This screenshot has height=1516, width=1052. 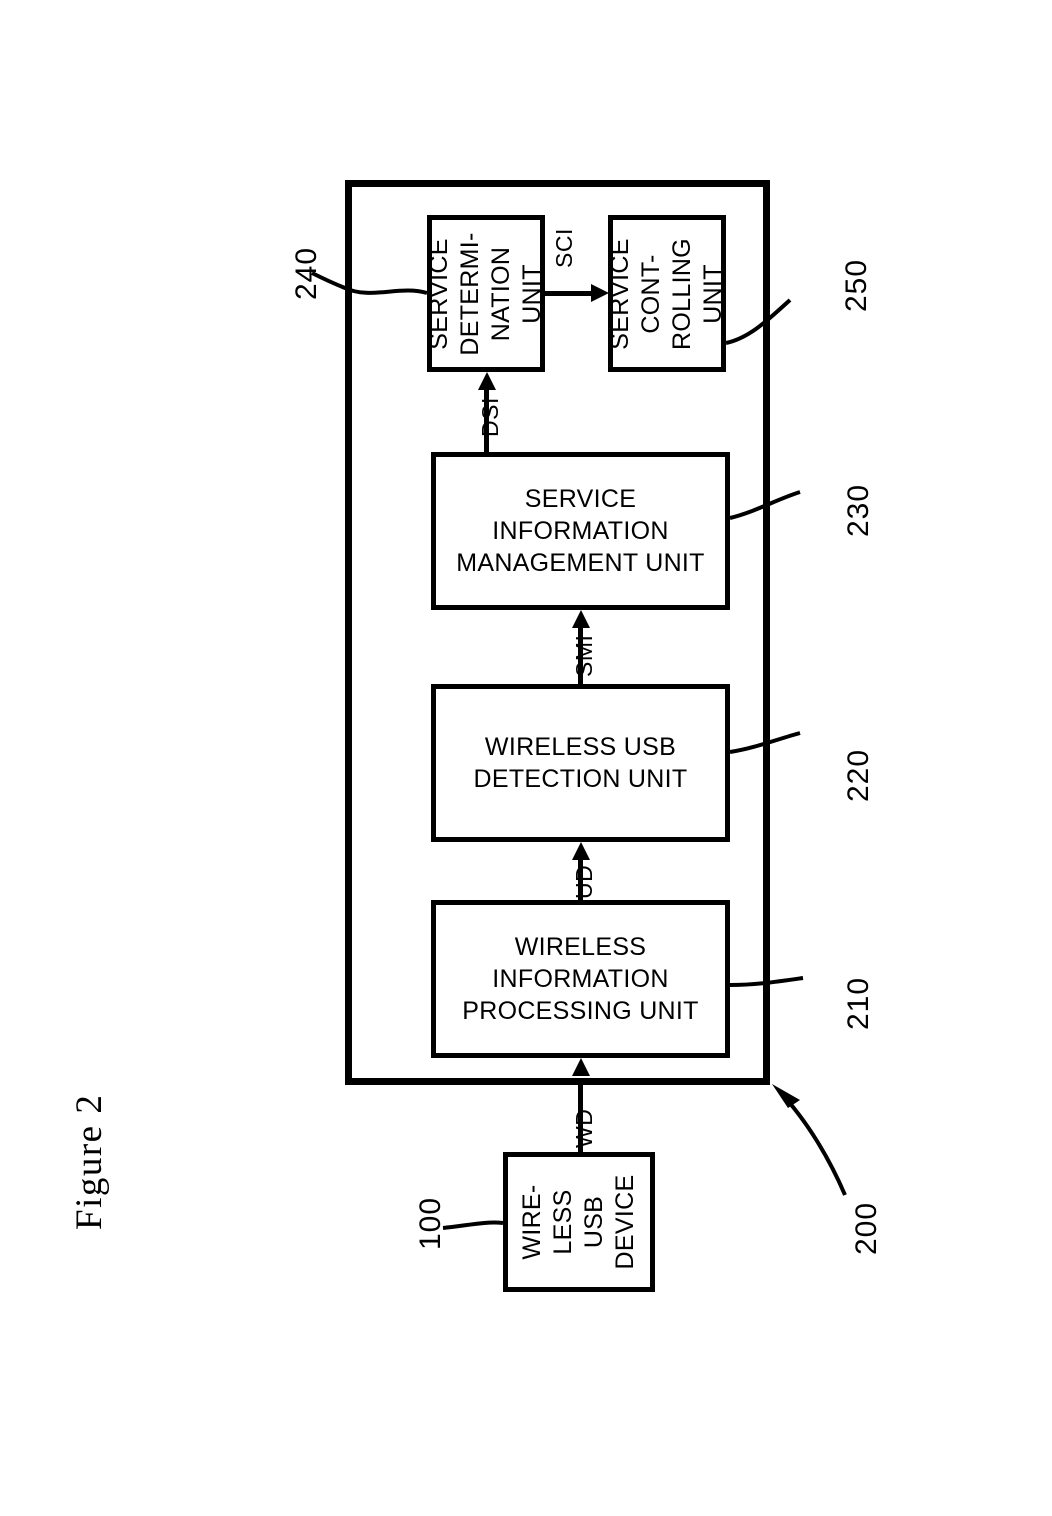 I want to click on figure-title: Figure 2, so click(x=89, y=1161).